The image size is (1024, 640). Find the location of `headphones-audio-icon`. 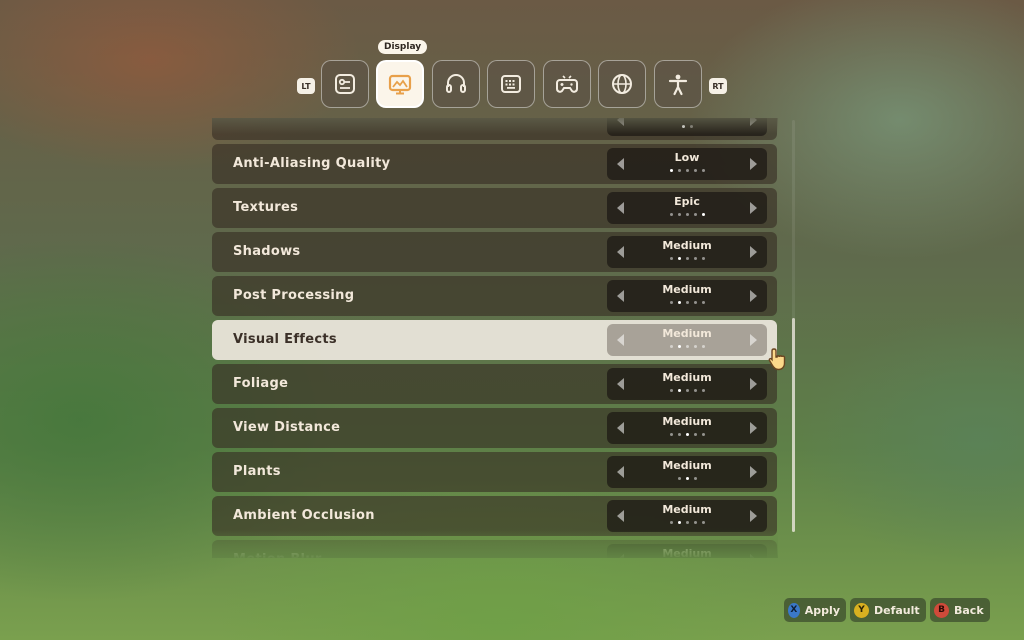

headphones-audio-icon is located at coordinates (456, 83).